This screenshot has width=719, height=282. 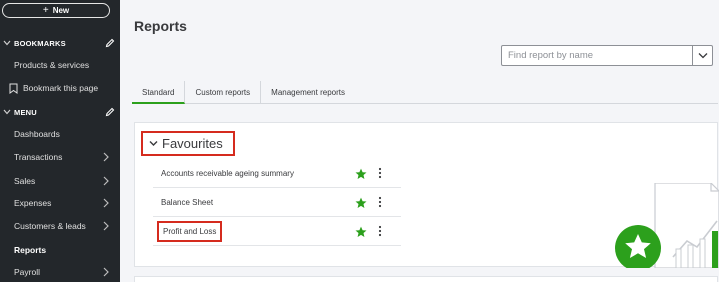 I want to click on report-link-profit-and-loss: Profit and Loss, so click(x=190, y=231).